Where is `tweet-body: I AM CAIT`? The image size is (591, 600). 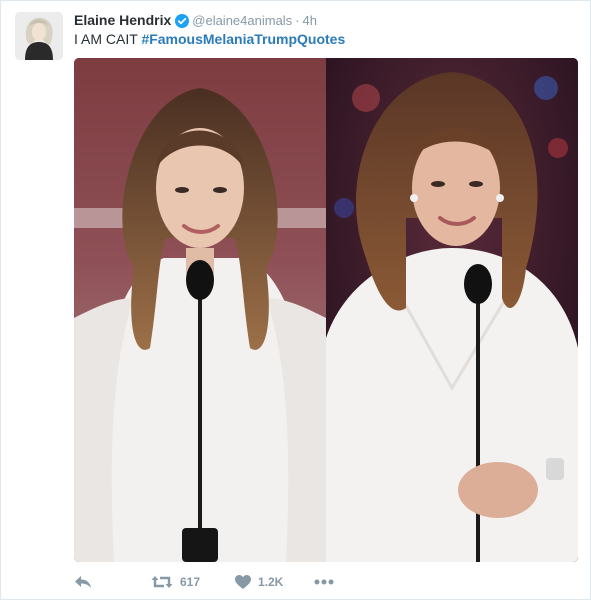
tweet-body: I AM CAIT is located at coordinates (106, 39).